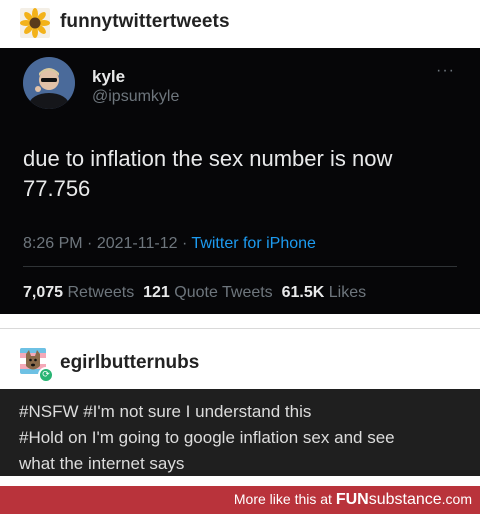 The width and height of the screenshot is (480, 514). What do you see at coordinates (46, 375) in the screenshot?
I see `reblog-icon: ⟳` at bounding box center [46, 375].